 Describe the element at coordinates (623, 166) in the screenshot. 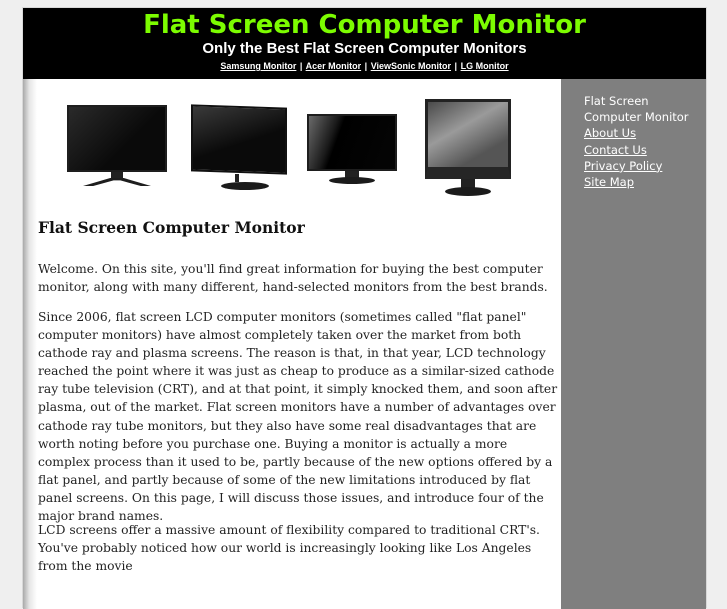

I see `privacy-policy-link: Privacy Policy` at that location.